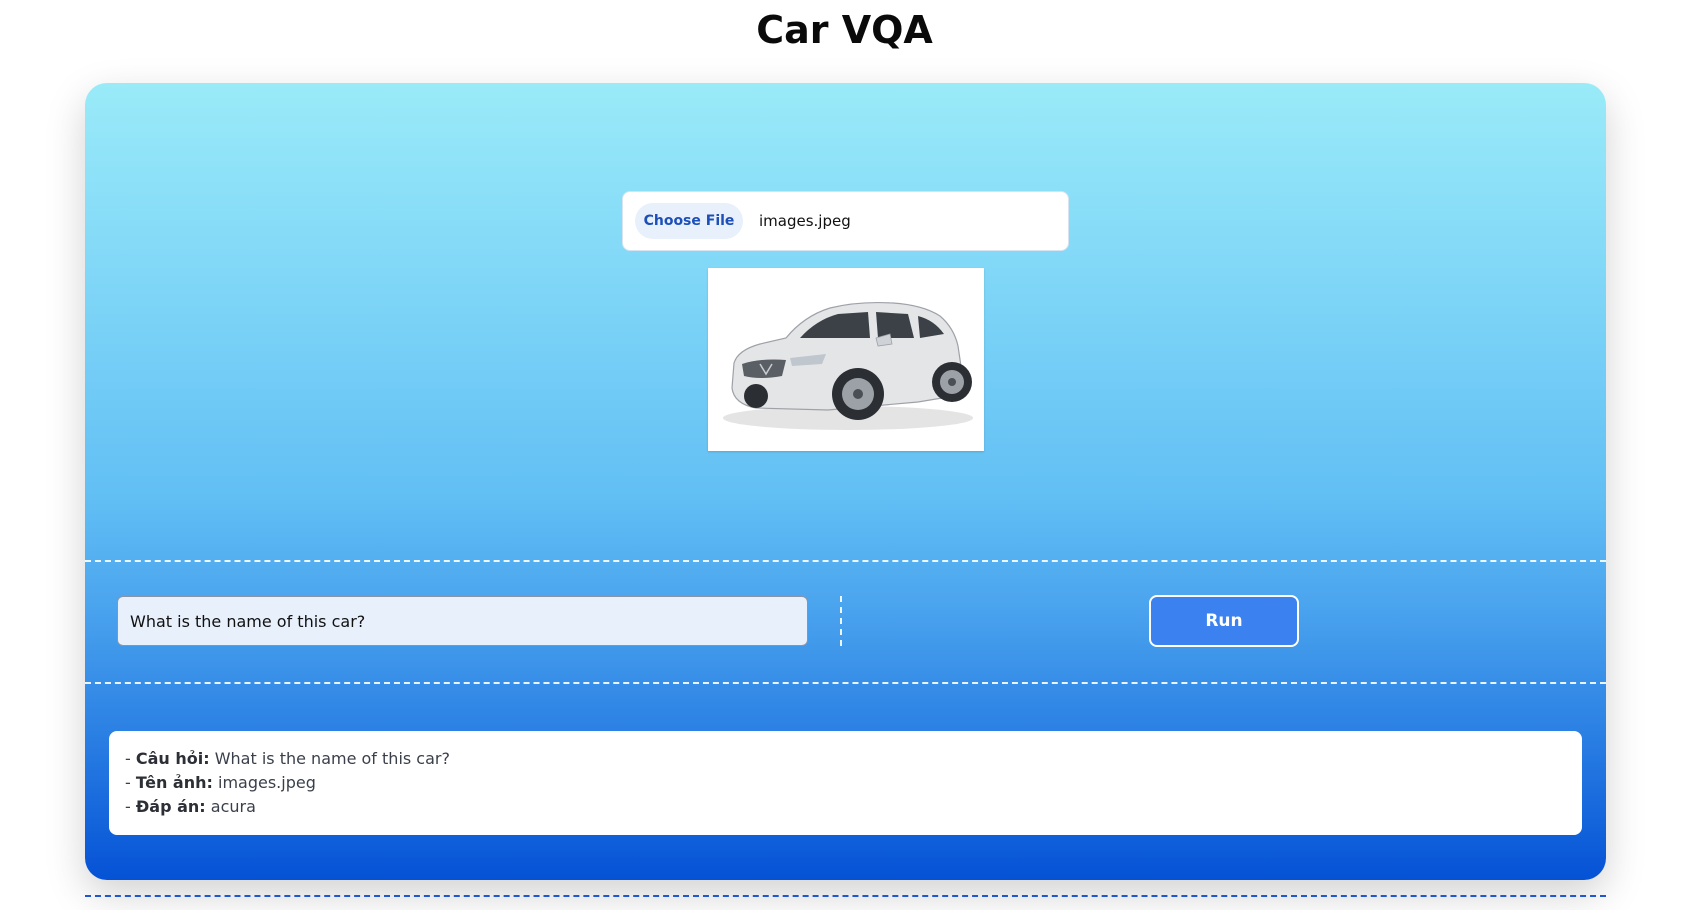  I want to click on image-preview, so click(846, 359).